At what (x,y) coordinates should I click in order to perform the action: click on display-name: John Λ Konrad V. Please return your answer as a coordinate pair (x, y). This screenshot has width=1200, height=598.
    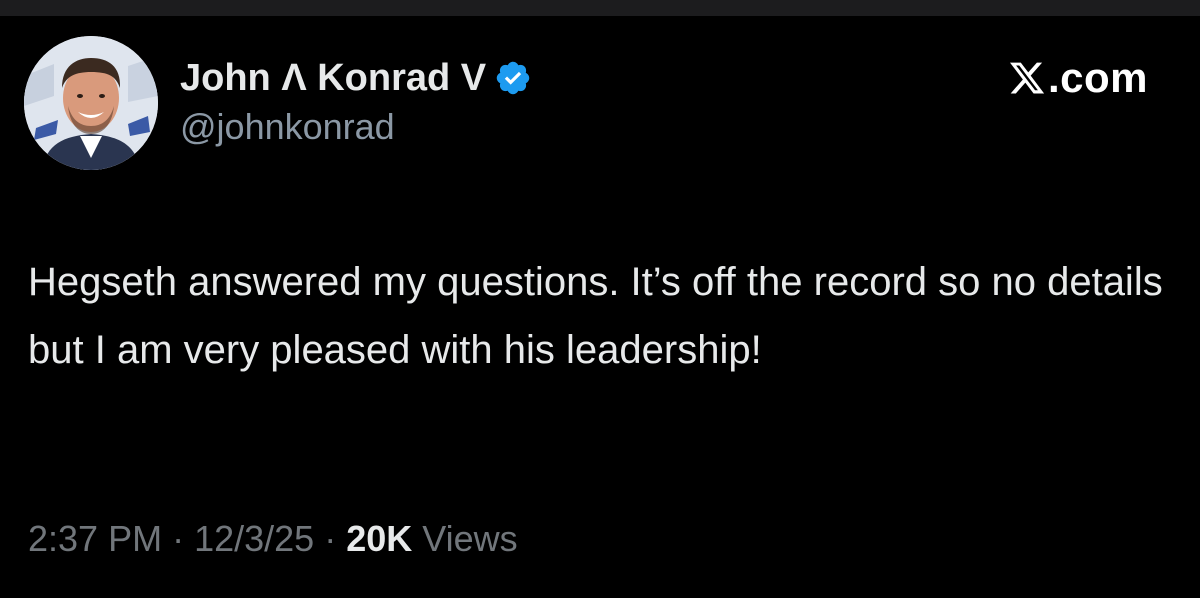
    Looking at the image, I should click on (333, 78).